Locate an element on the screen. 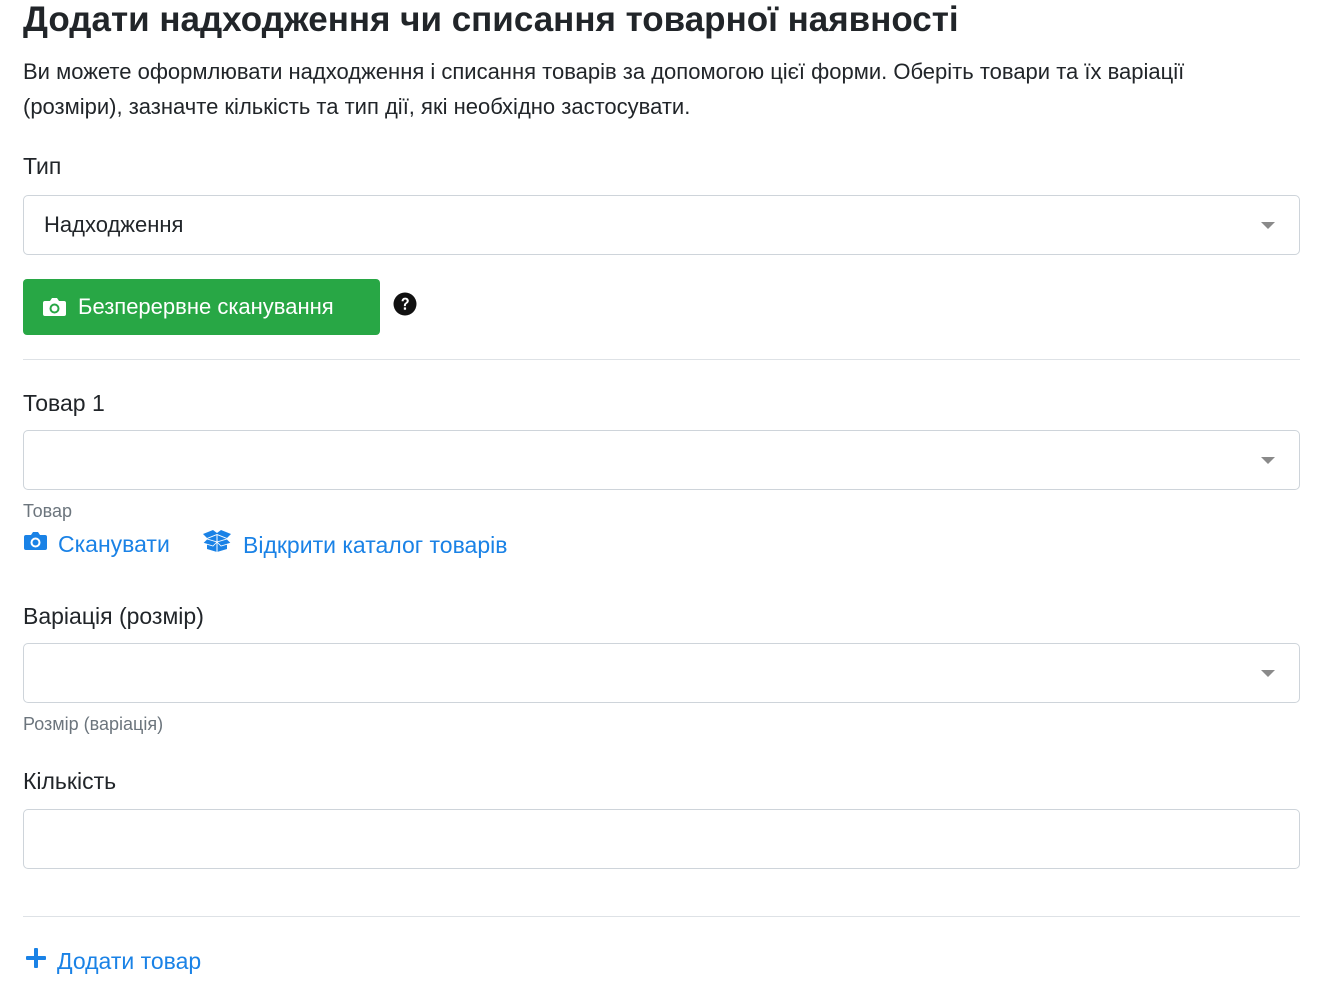 This screenshot has width=1323, height=986. variation-select is located at coordinates (661, 673).